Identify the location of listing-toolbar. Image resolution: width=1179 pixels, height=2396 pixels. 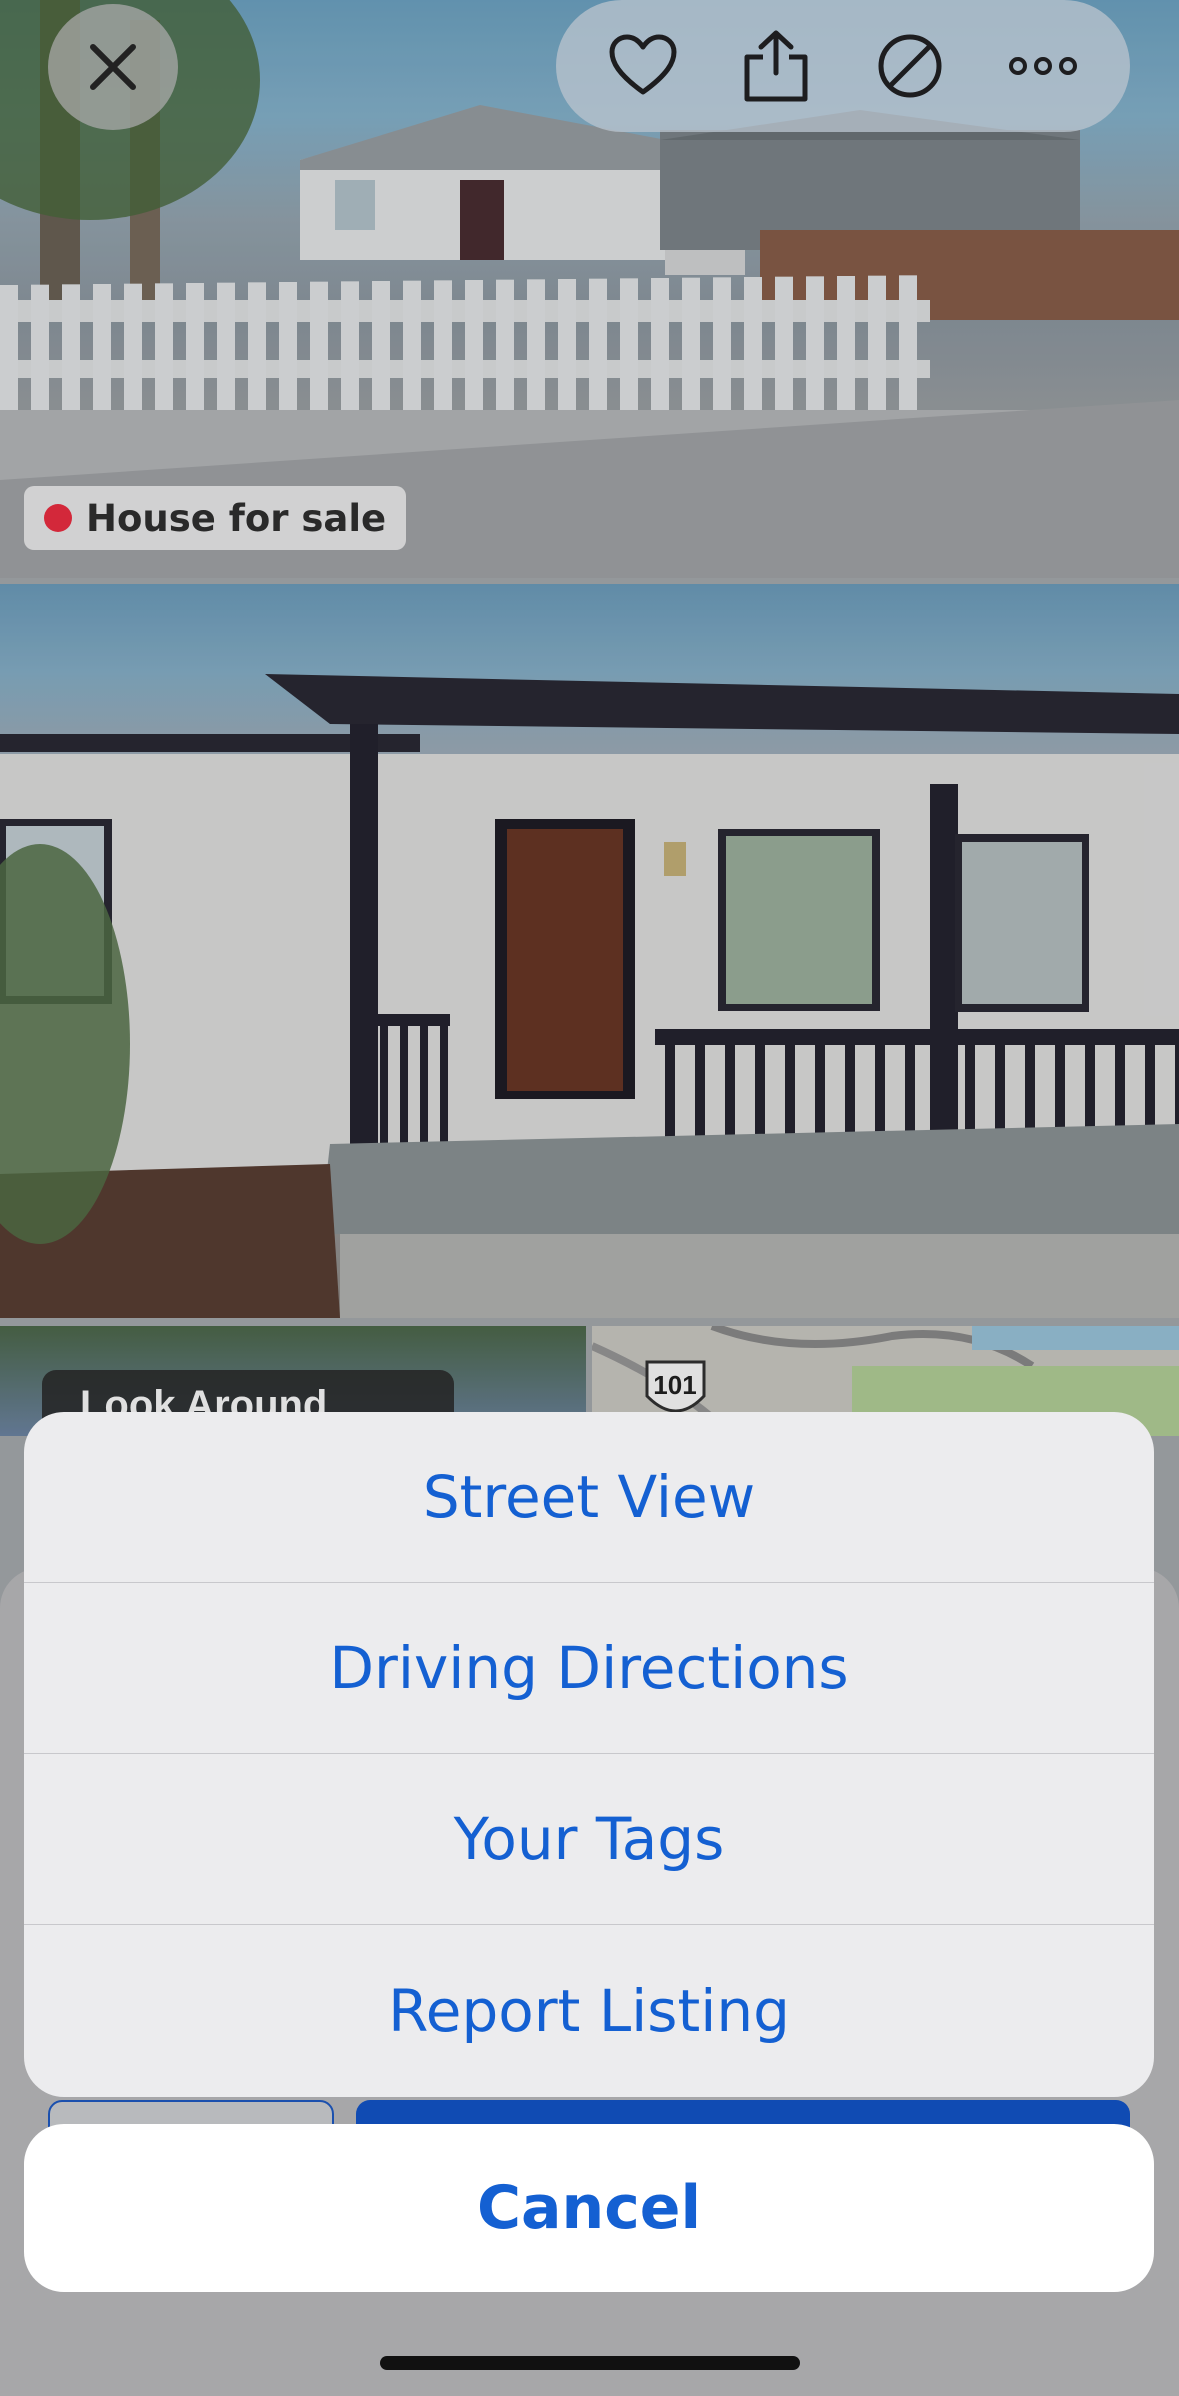
(843, 66).